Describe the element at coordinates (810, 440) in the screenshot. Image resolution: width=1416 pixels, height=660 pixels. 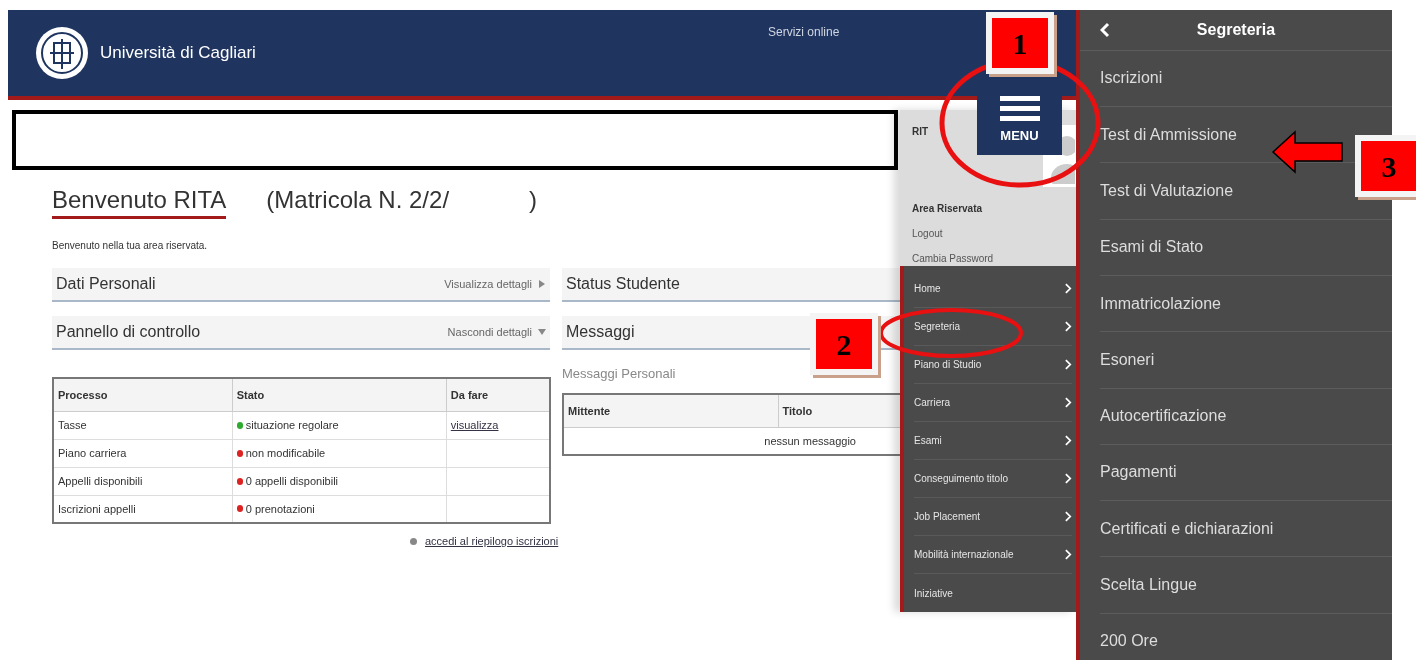
I see `empty-message-text: nessun messaggio` at that location.